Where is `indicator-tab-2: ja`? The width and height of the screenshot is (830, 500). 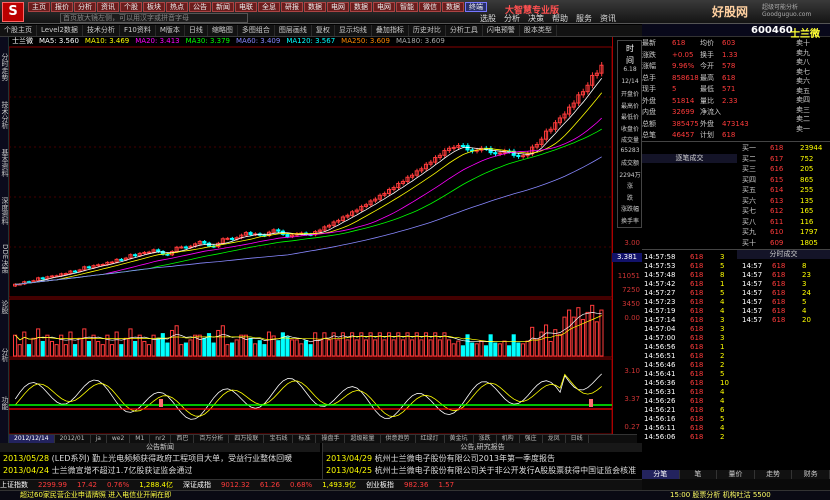 indicator-tab-2: ja is located at coordinates (99, 439).